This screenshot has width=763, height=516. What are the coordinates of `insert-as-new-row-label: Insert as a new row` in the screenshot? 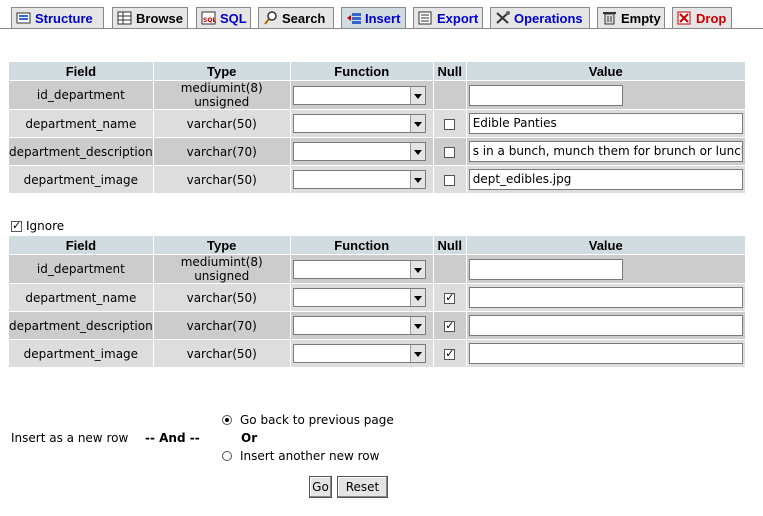 It's located at (70, 438).